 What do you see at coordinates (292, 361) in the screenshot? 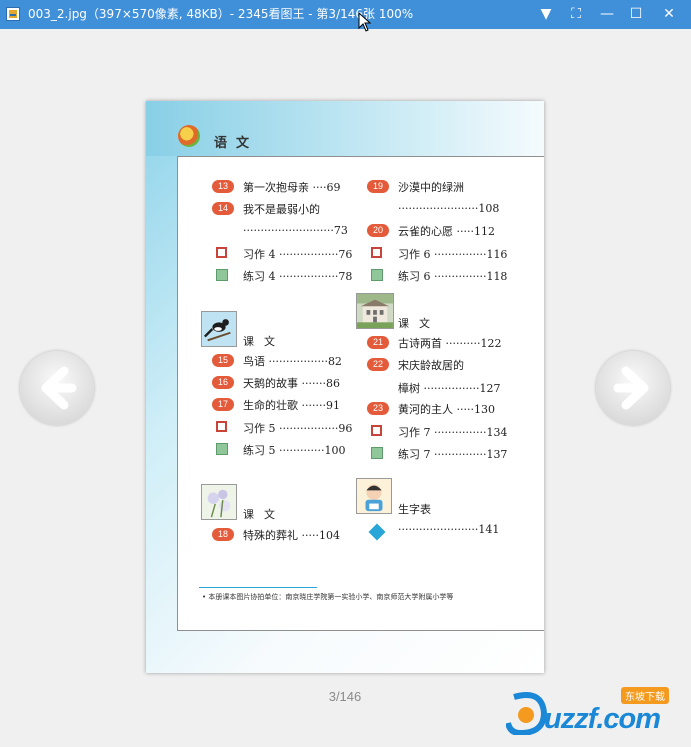
I see `lesson-title: 鸟语 ·················82` at bounding box center [292, 361].